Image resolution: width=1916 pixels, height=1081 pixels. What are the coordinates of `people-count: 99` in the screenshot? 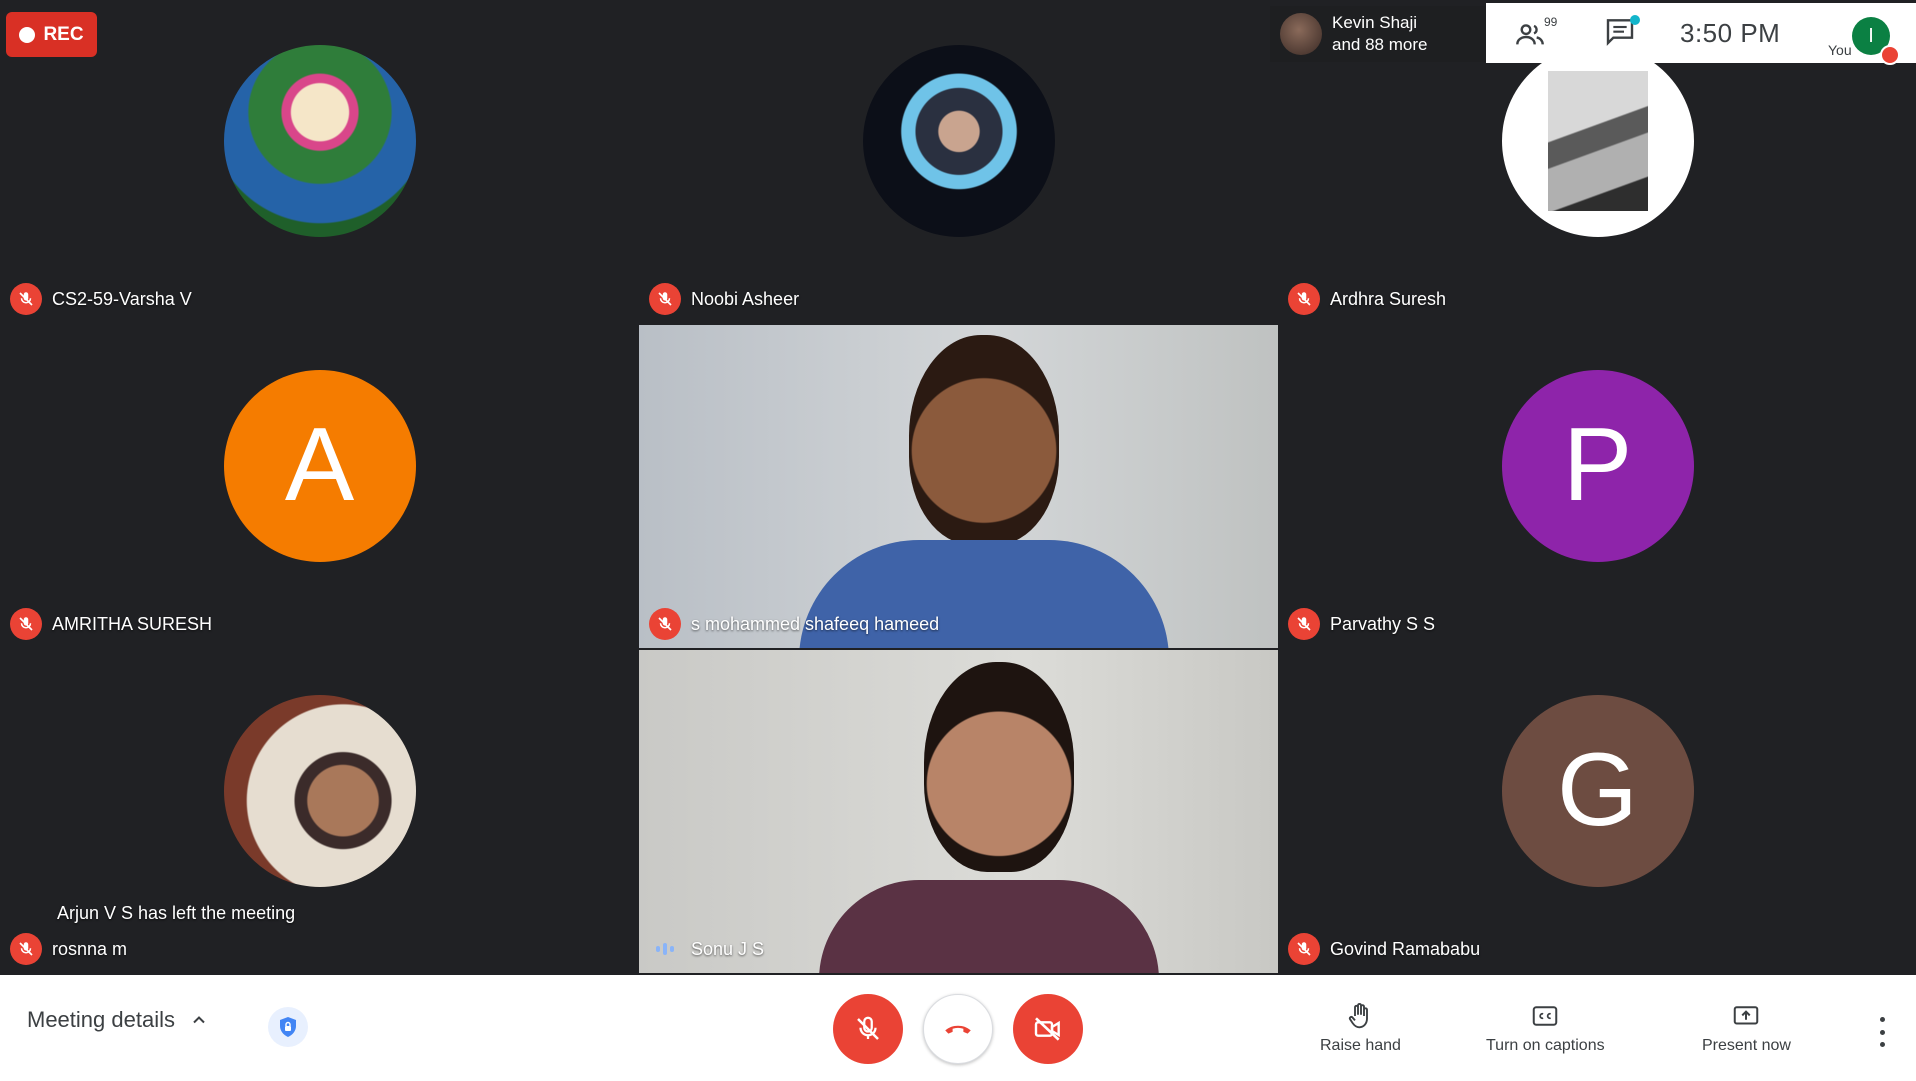 It's located at (1551, 22).